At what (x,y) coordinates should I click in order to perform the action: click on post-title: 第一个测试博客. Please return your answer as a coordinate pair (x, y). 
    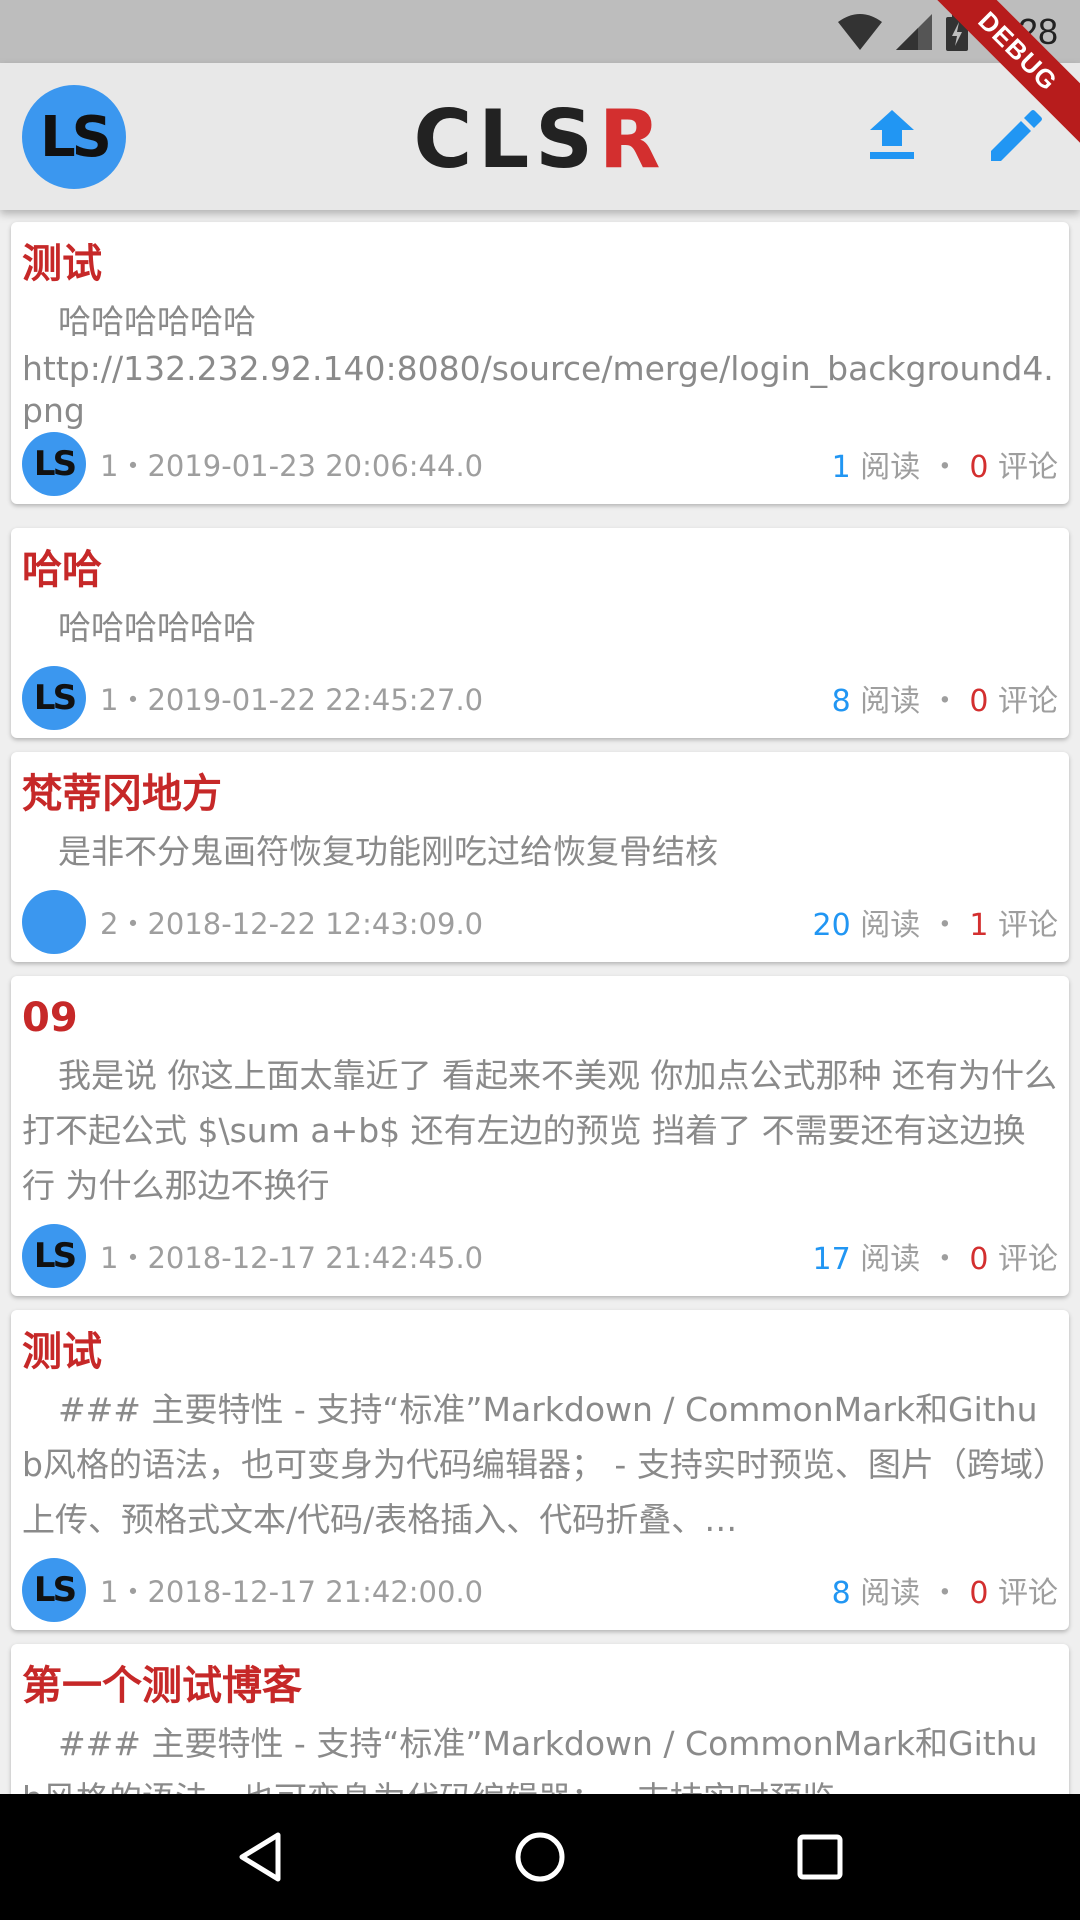
    Looking at the image, I should click on (162, 1686).